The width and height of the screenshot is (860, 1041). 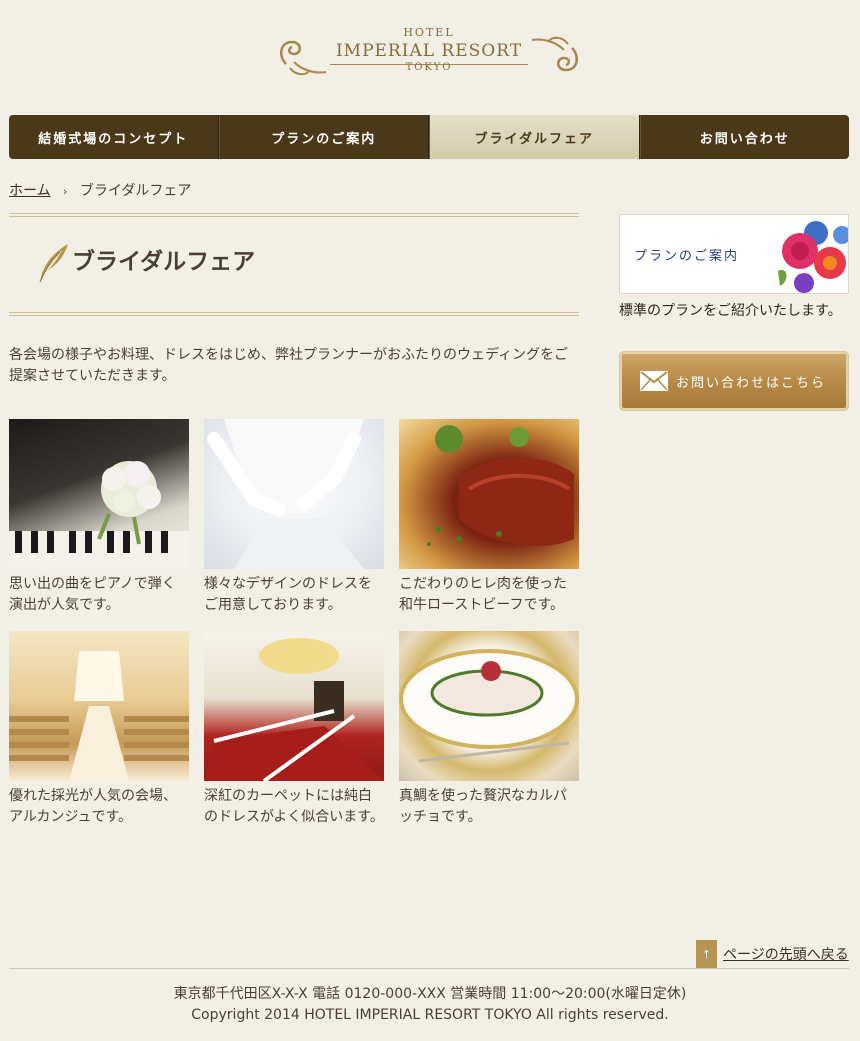 I want to click on breadcrumb: ホーム › ブライダルフェア, so click(x=100, y=190).